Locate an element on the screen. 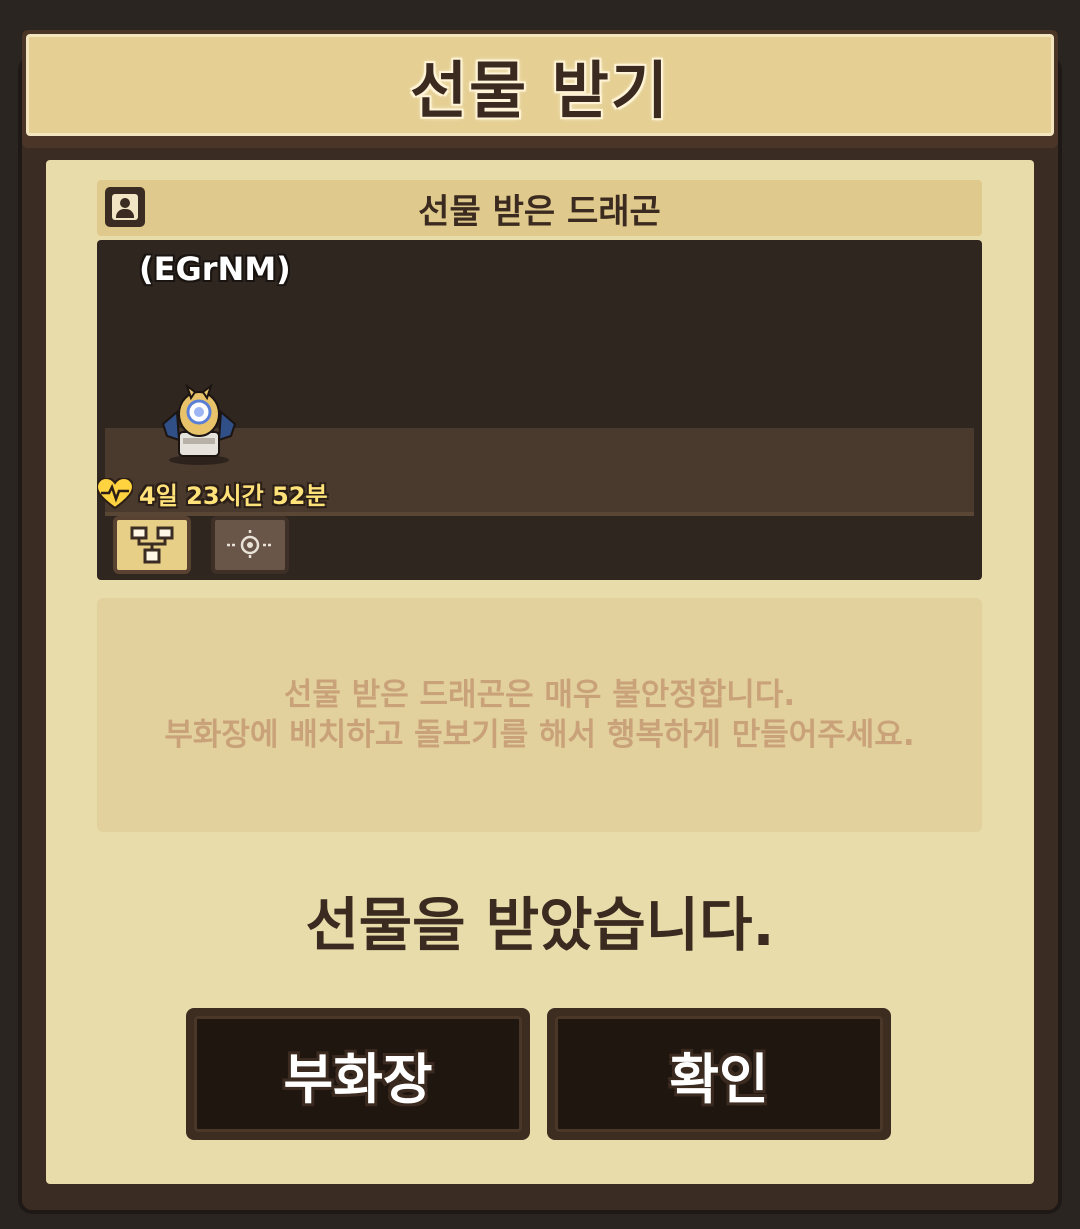 The height and width of the screenshot is (1229, 1080). info-line-2: 부화장에 배치하고 돌보기를 해서 행복하게 만들어주세요. is located at coordinates (539, 735).